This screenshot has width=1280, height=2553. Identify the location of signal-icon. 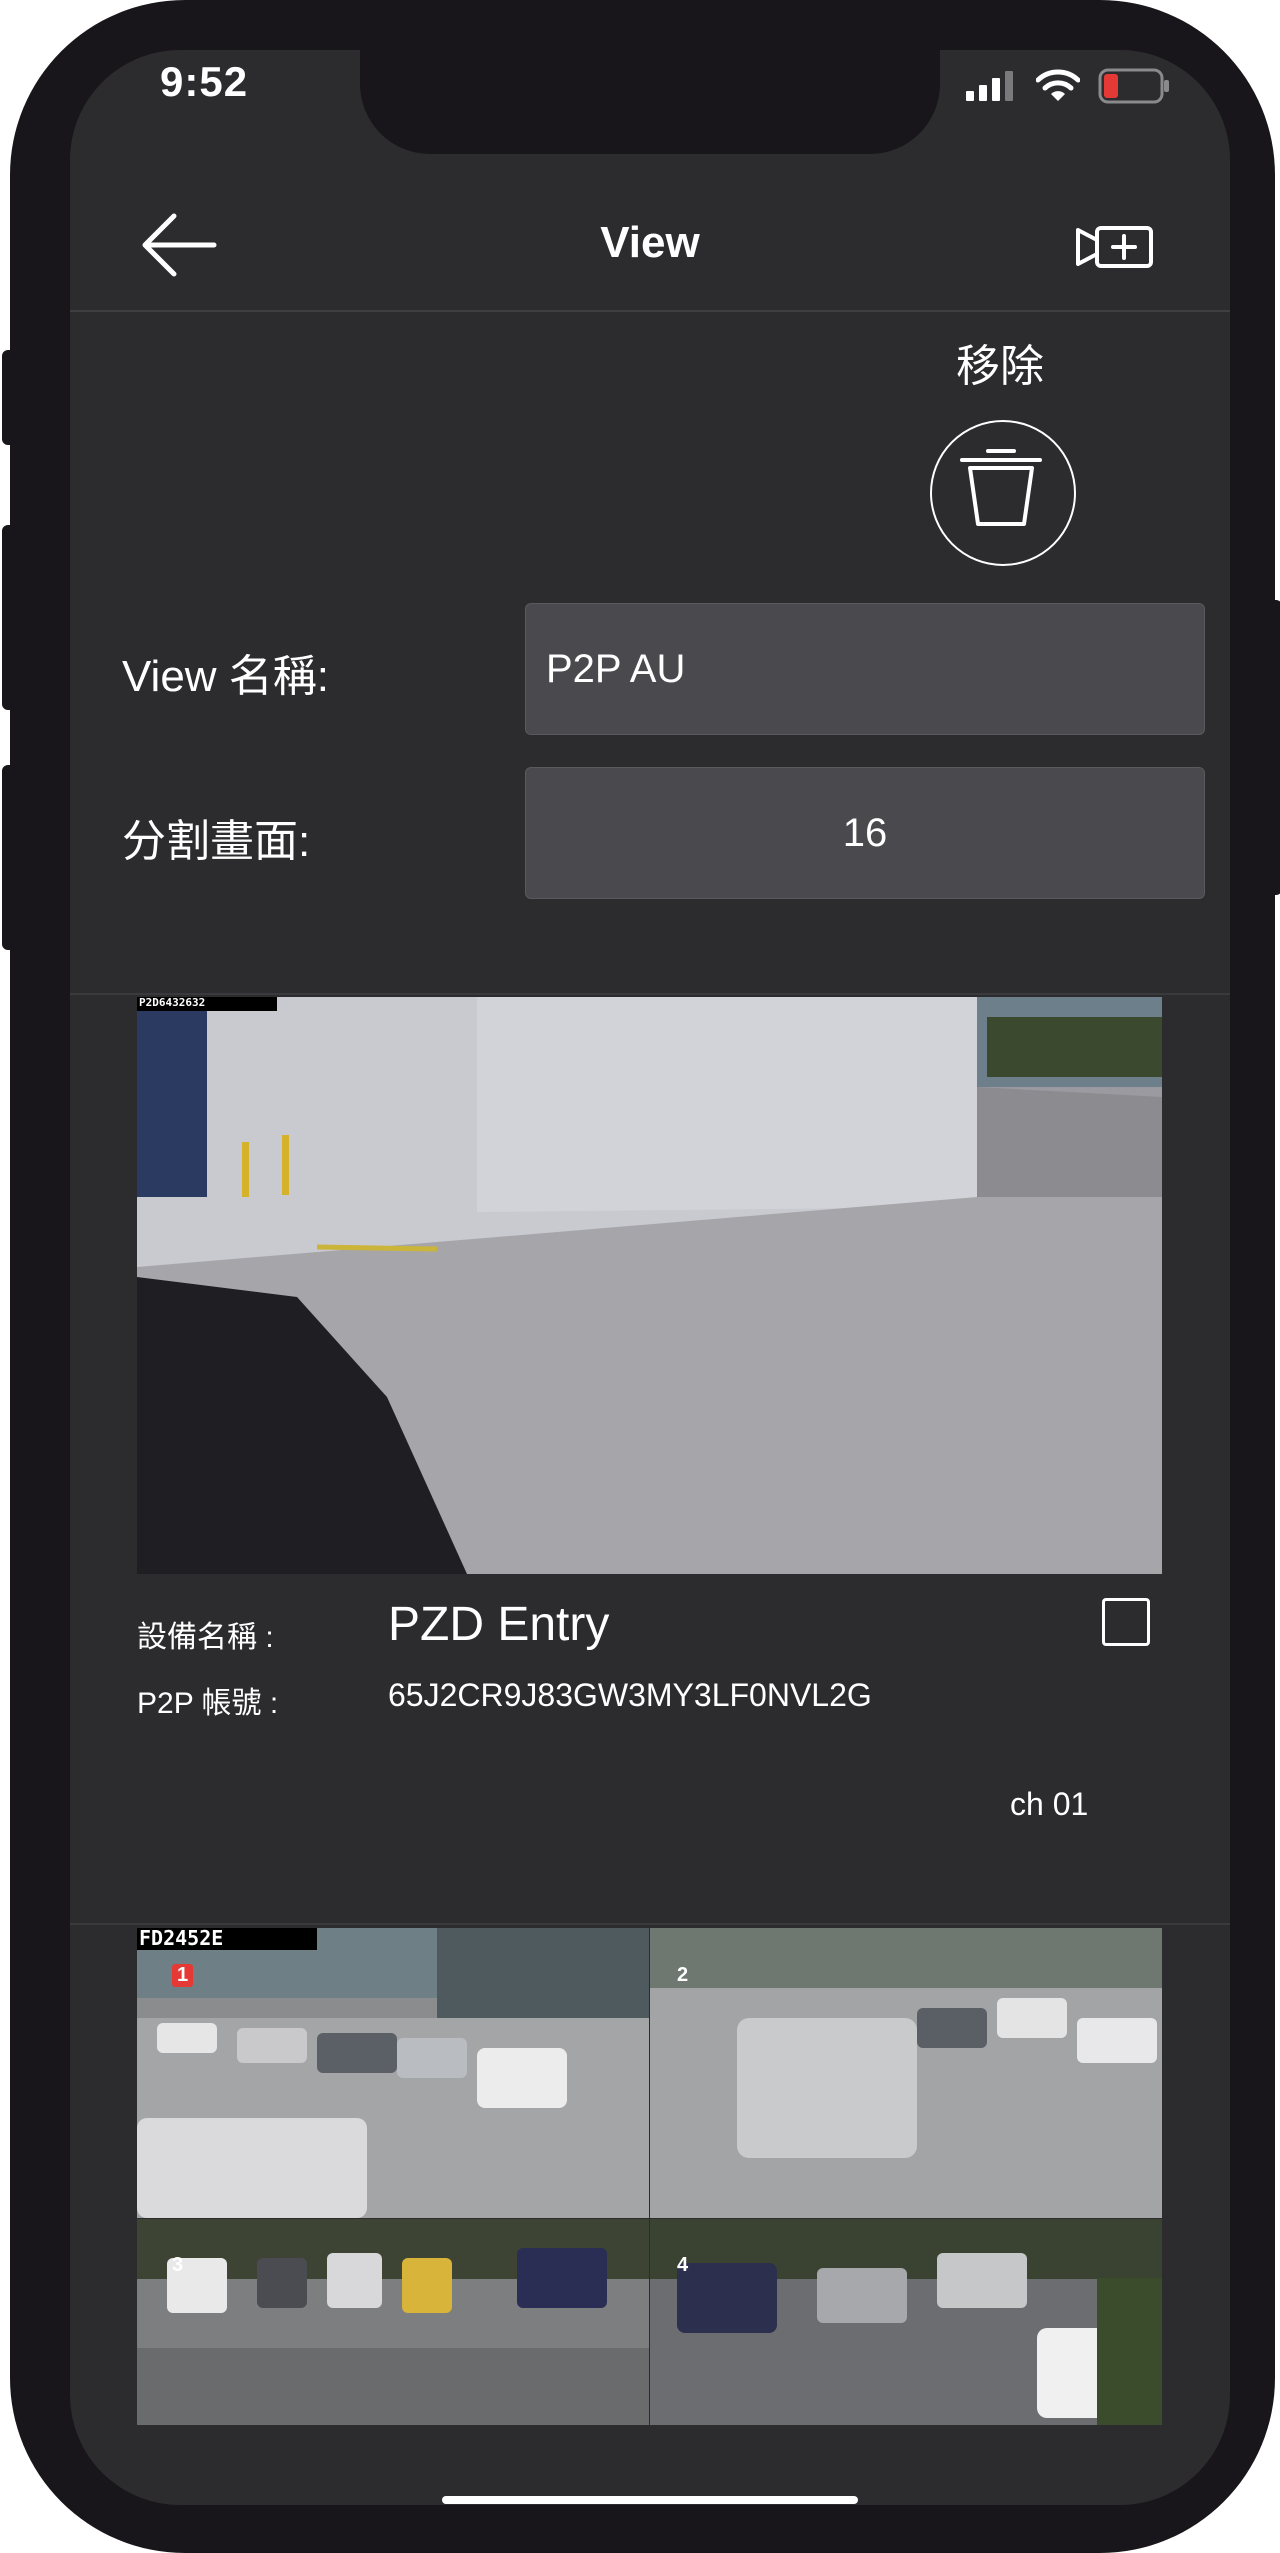
(989, 86).